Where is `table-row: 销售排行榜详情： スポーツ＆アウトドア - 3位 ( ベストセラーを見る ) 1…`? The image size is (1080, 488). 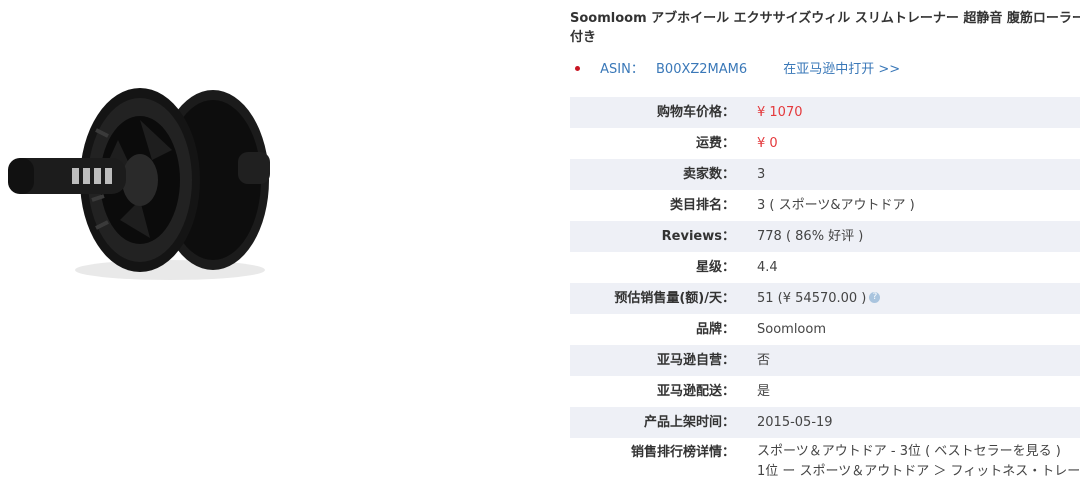 table-row: 销售排行榜详情： スポーツ＆アウトドア - 3位 ( ベストセラーを見る ) 1… is located at coordinates (825, 461).